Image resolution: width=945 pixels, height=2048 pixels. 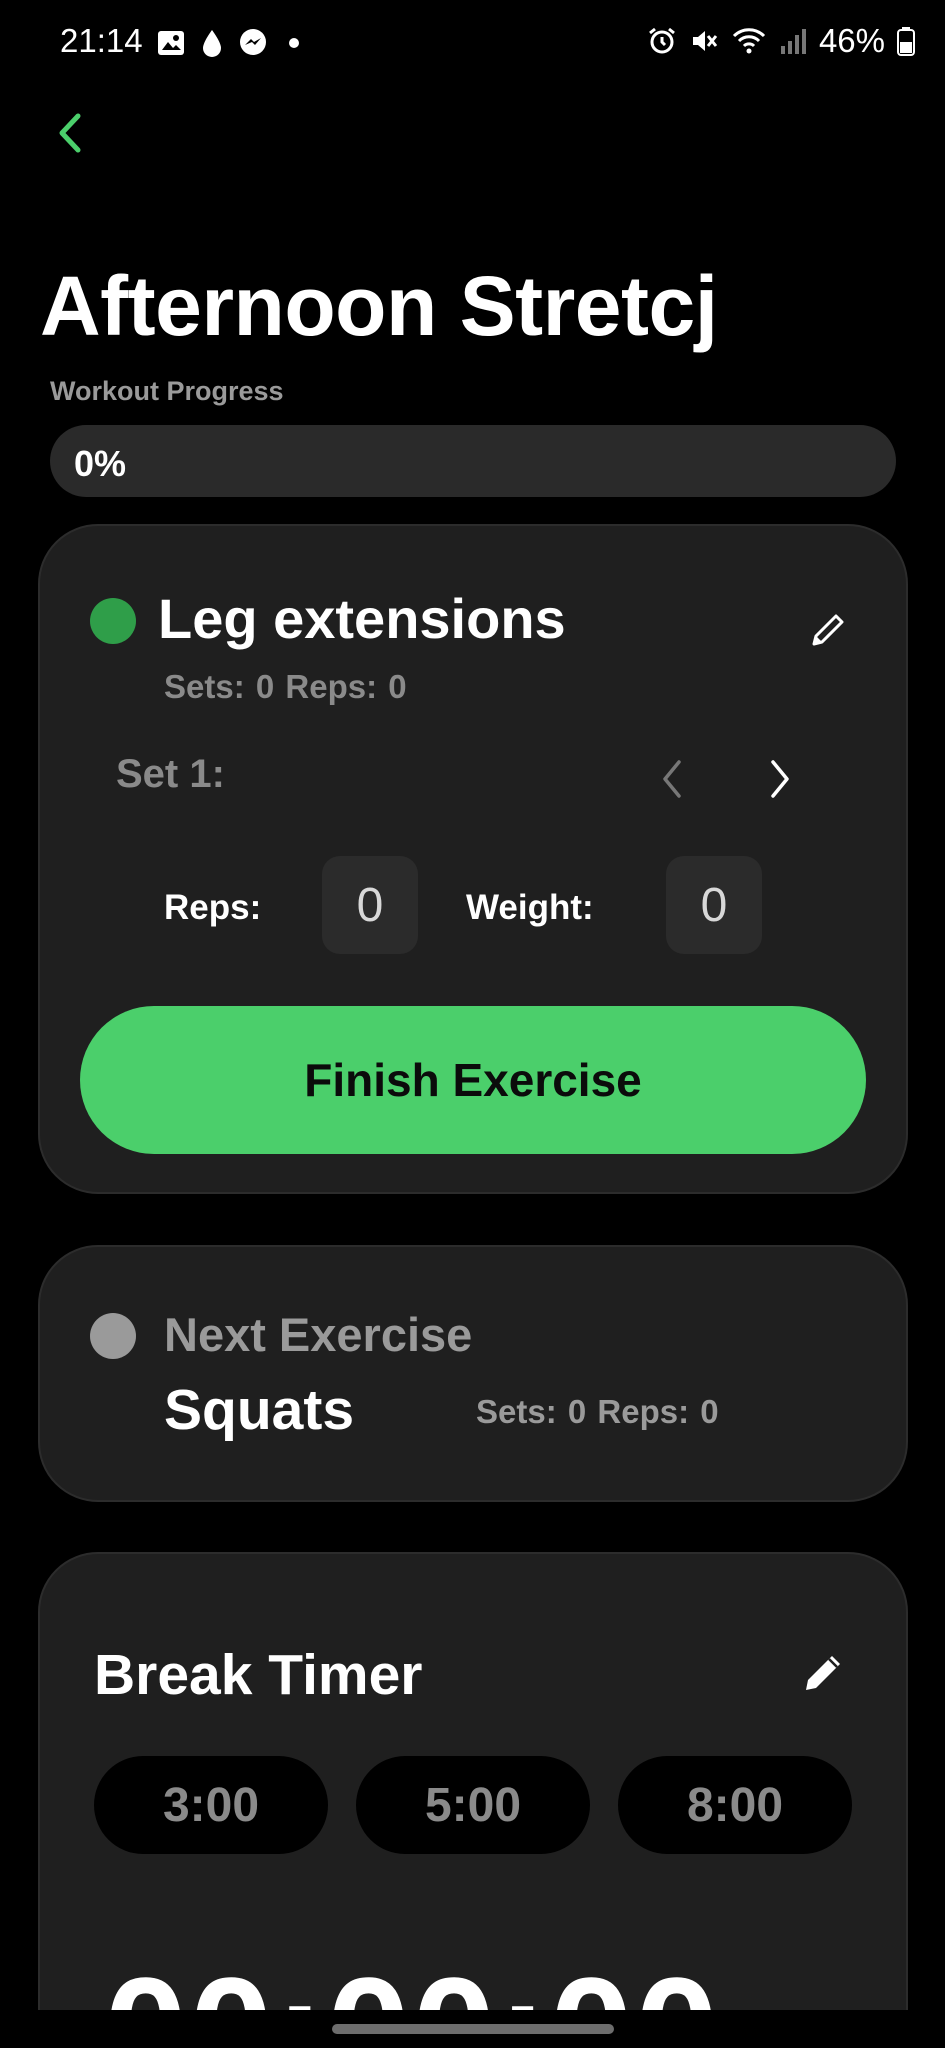 I want to click on next-exercise-card: Next Exercise Squats Sets: 0 Reps: 0, so click(x=473, y=1373).